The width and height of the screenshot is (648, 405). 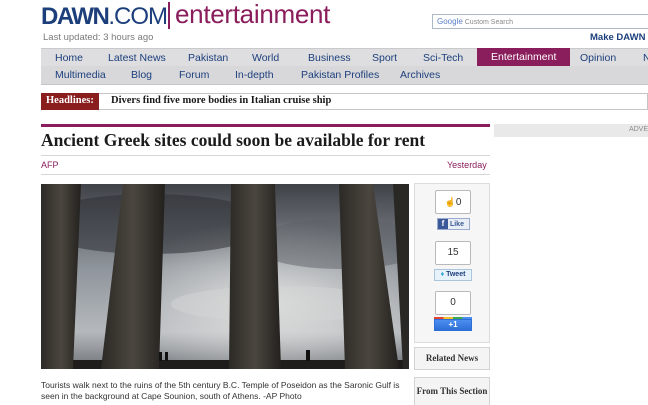 I want to click on meta-divider, so click(x=265, y=155).